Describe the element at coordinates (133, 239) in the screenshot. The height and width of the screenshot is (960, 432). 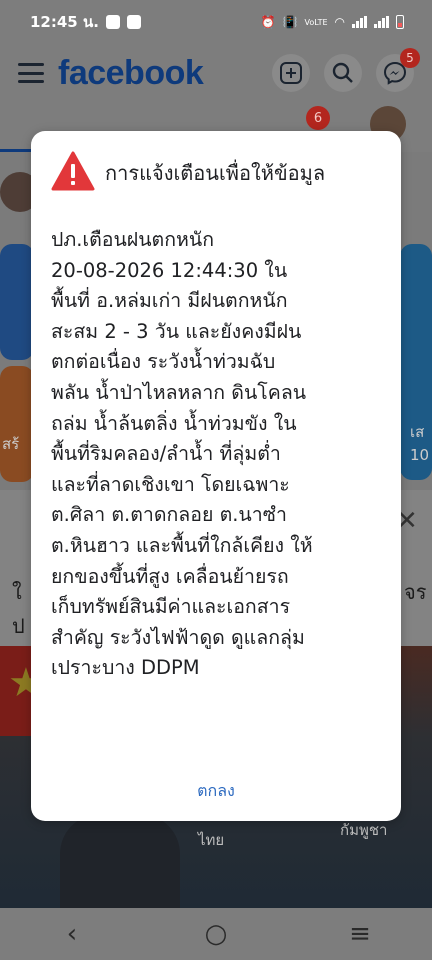
I see `alert-line: ปภ.เตือนฝนตกหนัก` at that location.